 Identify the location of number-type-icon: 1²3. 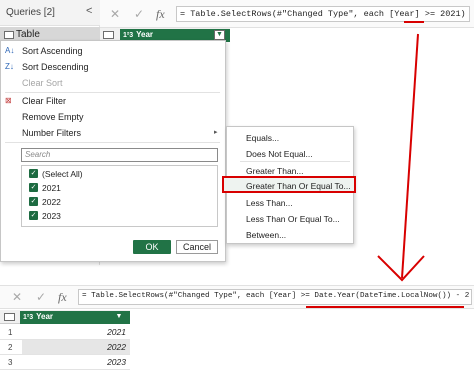
(28, 317).